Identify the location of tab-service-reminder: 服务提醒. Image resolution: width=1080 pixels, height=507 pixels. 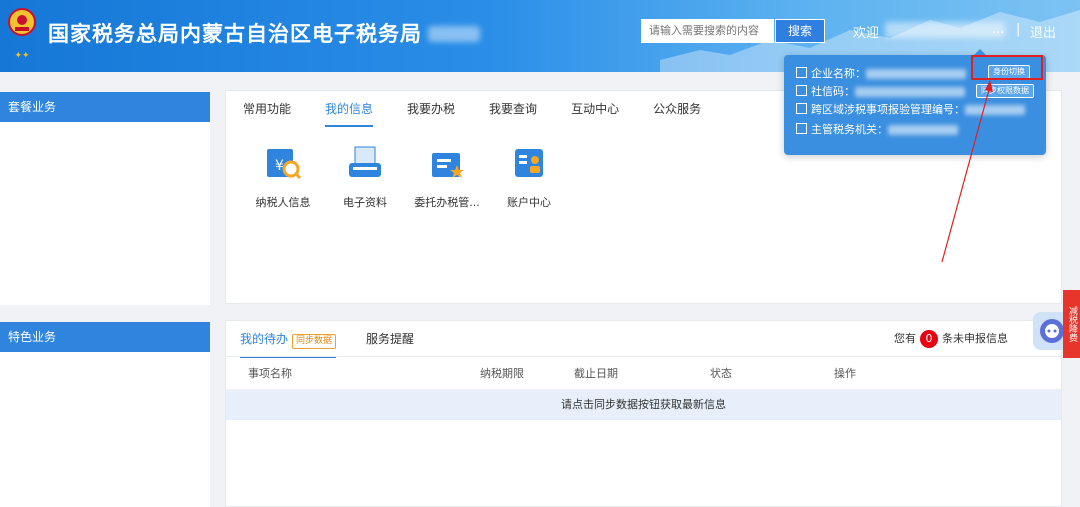
(390, 339).